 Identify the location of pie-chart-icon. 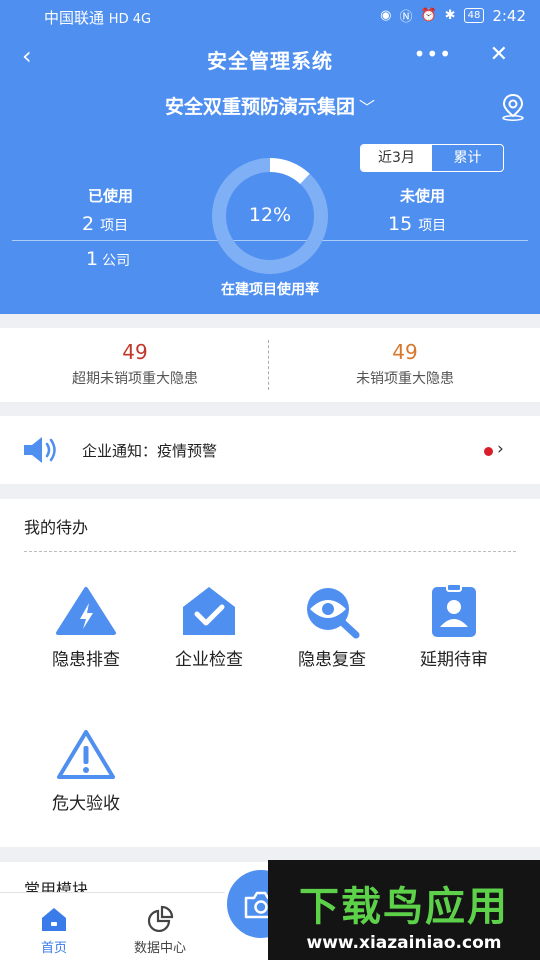
(160, 919).